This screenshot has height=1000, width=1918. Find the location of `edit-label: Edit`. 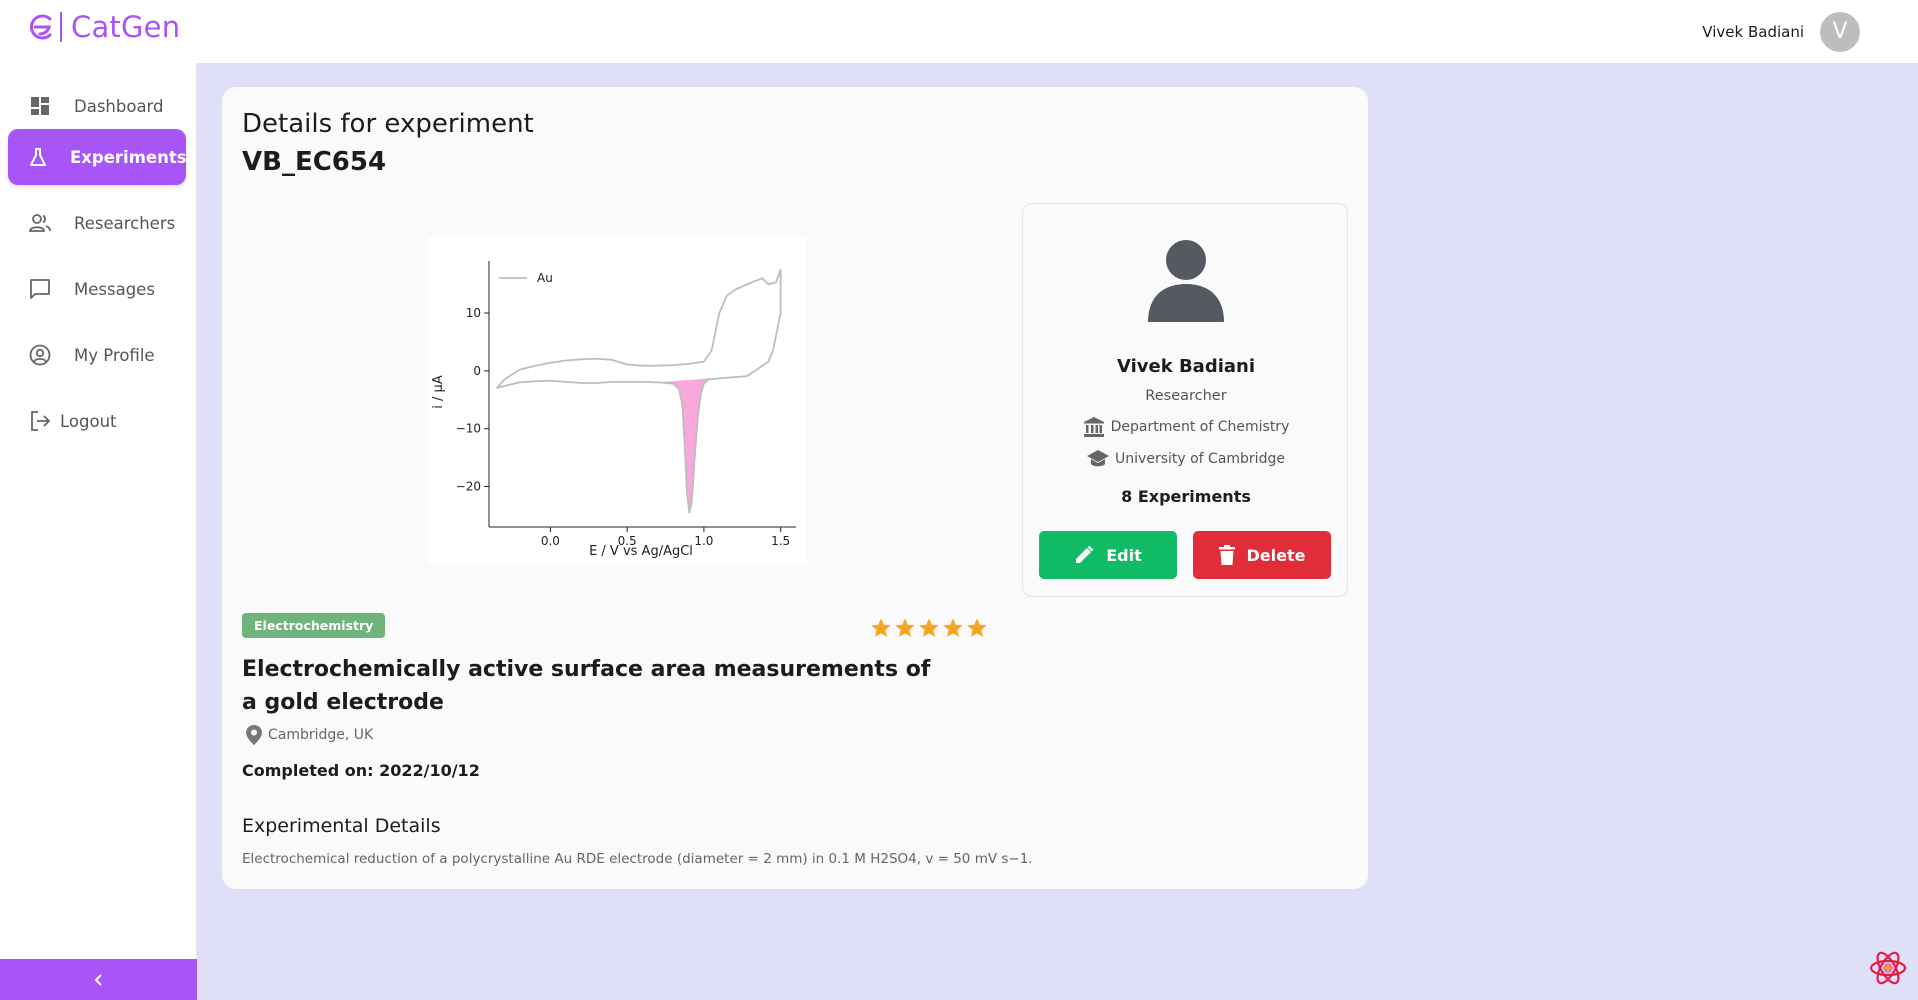

edit-label: Edit is located at coordinates (1124, 555).